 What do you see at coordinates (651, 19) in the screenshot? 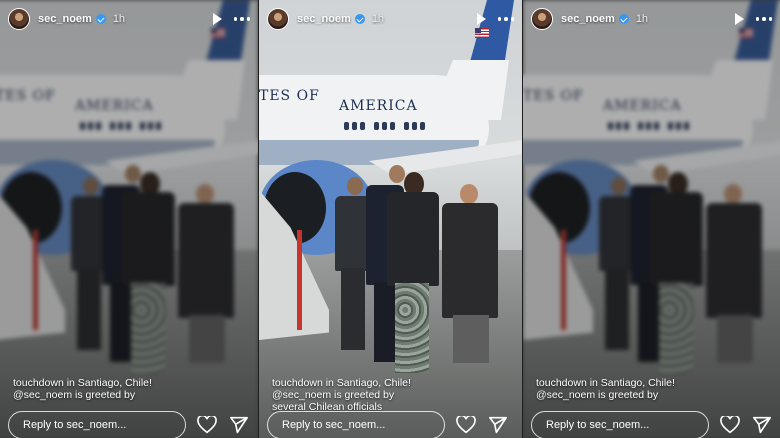
I see `story-header-right: sec_noem 1h` at bounding box center [651, 19].